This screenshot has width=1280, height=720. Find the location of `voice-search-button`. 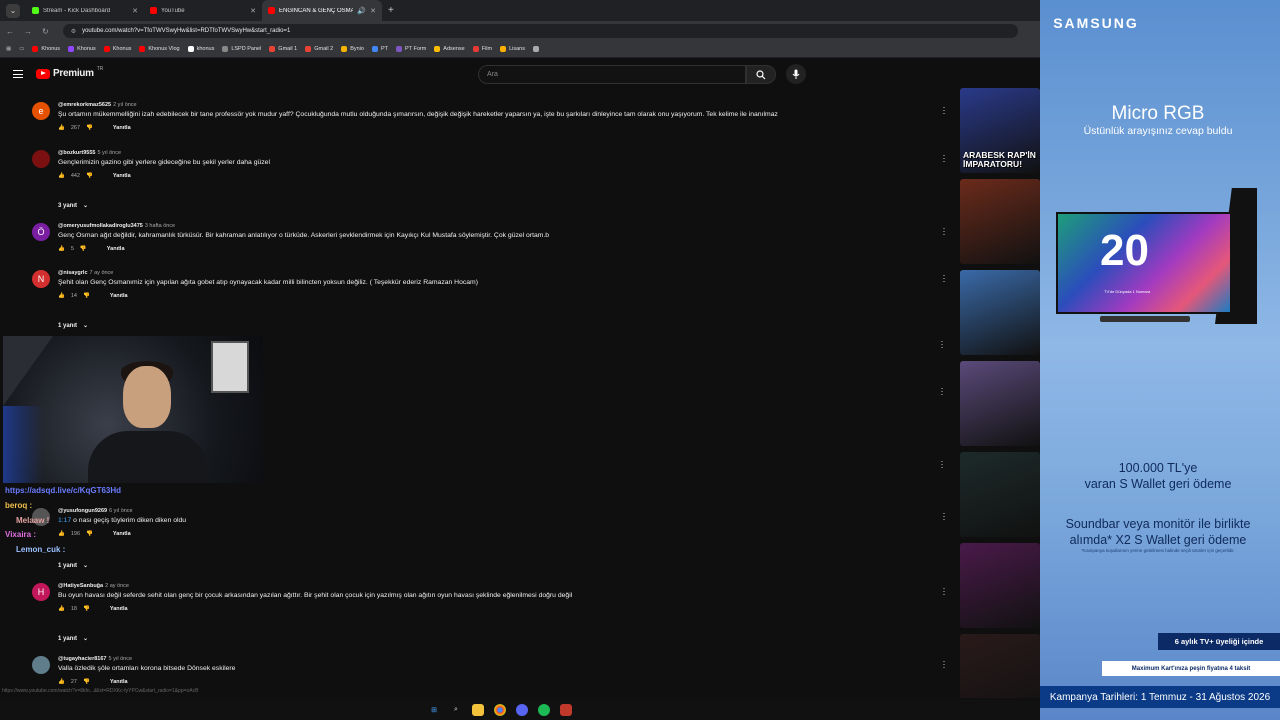

voice-search-button is located at coordinates (796, 74).